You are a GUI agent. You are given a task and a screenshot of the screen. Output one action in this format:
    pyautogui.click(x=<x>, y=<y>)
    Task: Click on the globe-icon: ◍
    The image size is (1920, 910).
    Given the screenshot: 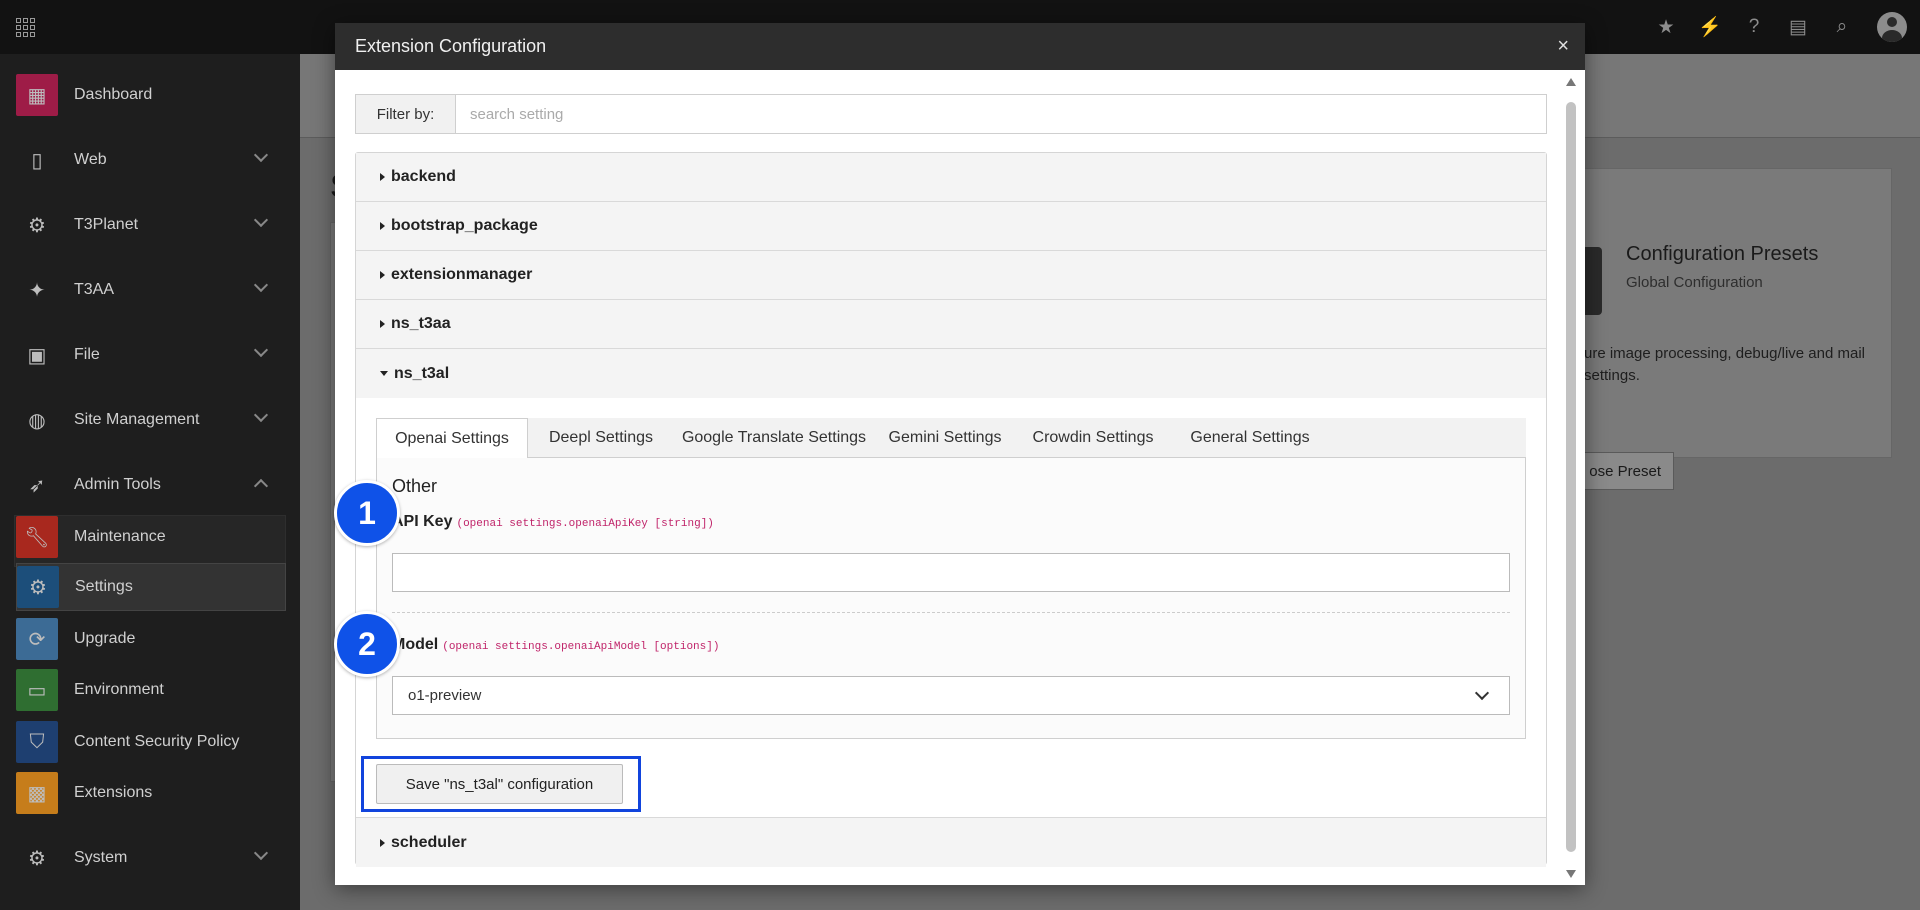 What is the action you would take?
    pyautogui.click(x=37, y=420)
    